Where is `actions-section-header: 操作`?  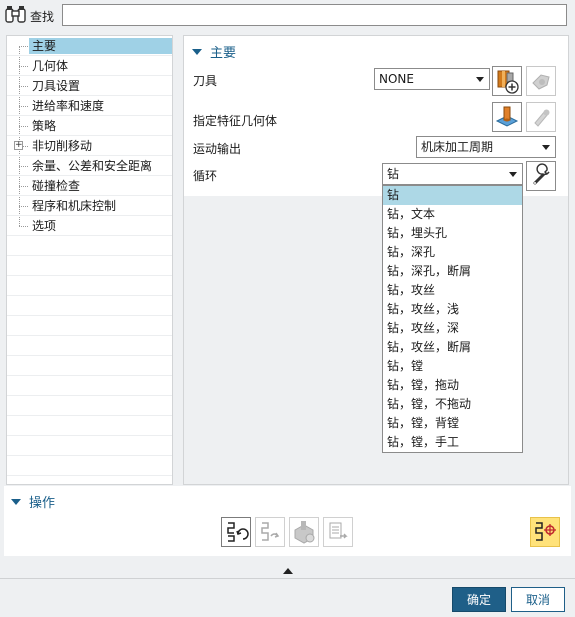
actions-section-header: 操作 is located at coordinates (33, 501).